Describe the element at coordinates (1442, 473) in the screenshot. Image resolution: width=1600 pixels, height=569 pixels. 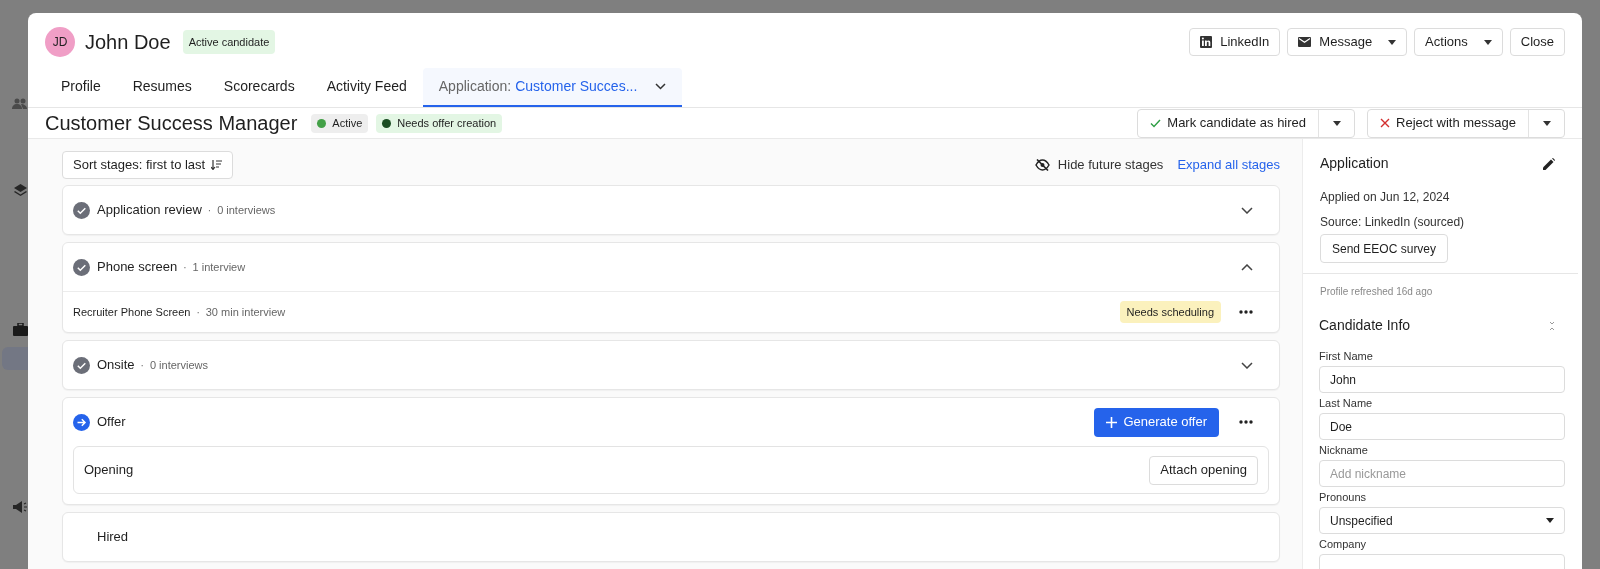
I see `input-field: Add nickname` at that location.